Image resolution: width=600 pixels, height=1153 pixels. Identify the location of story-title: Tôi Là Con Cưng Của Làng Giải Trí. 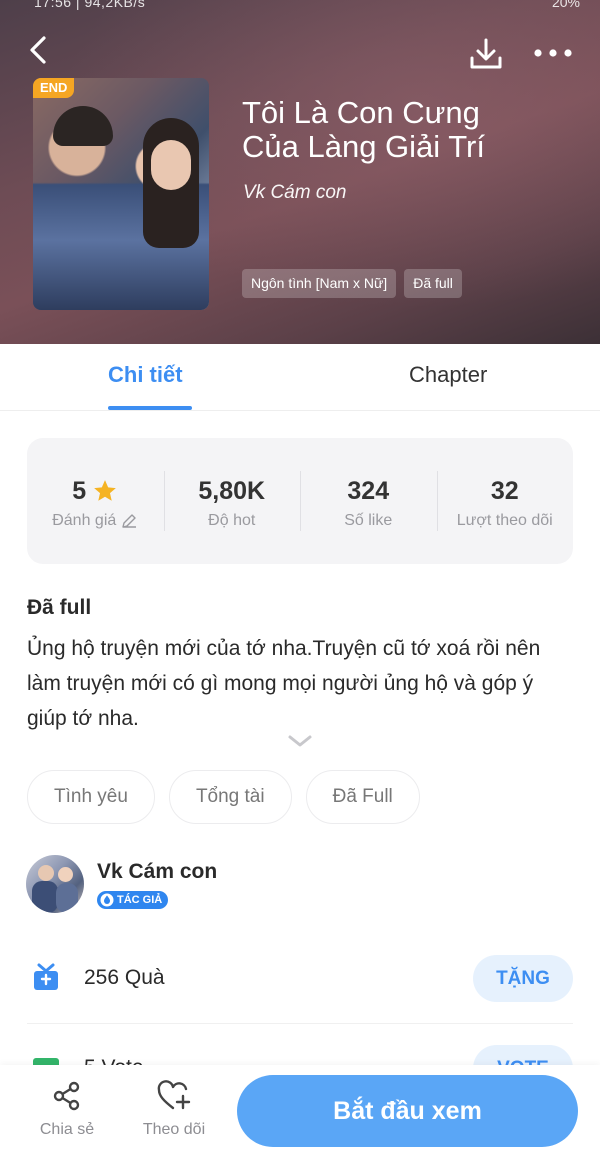
(407, 130).